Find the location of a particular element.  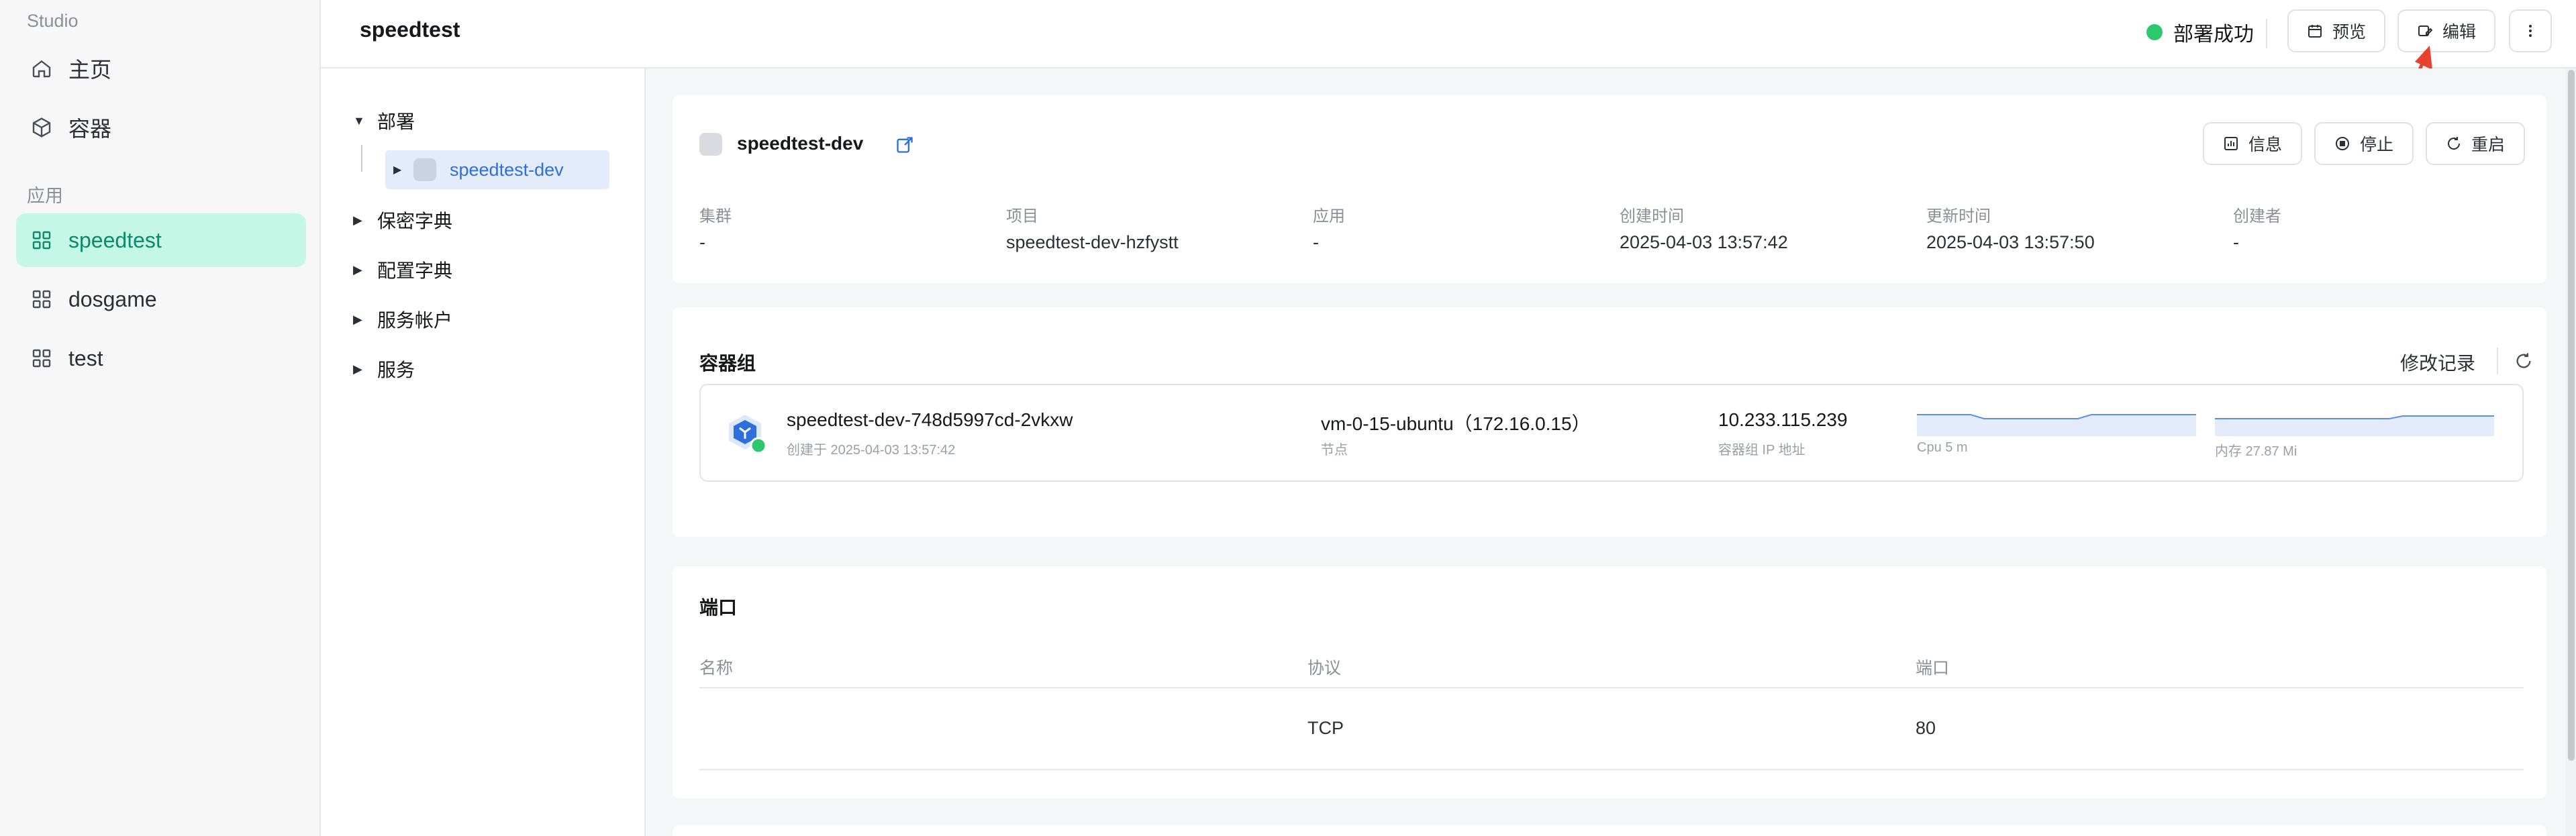

page-title: speedtest is located at coordinates (410, 29).